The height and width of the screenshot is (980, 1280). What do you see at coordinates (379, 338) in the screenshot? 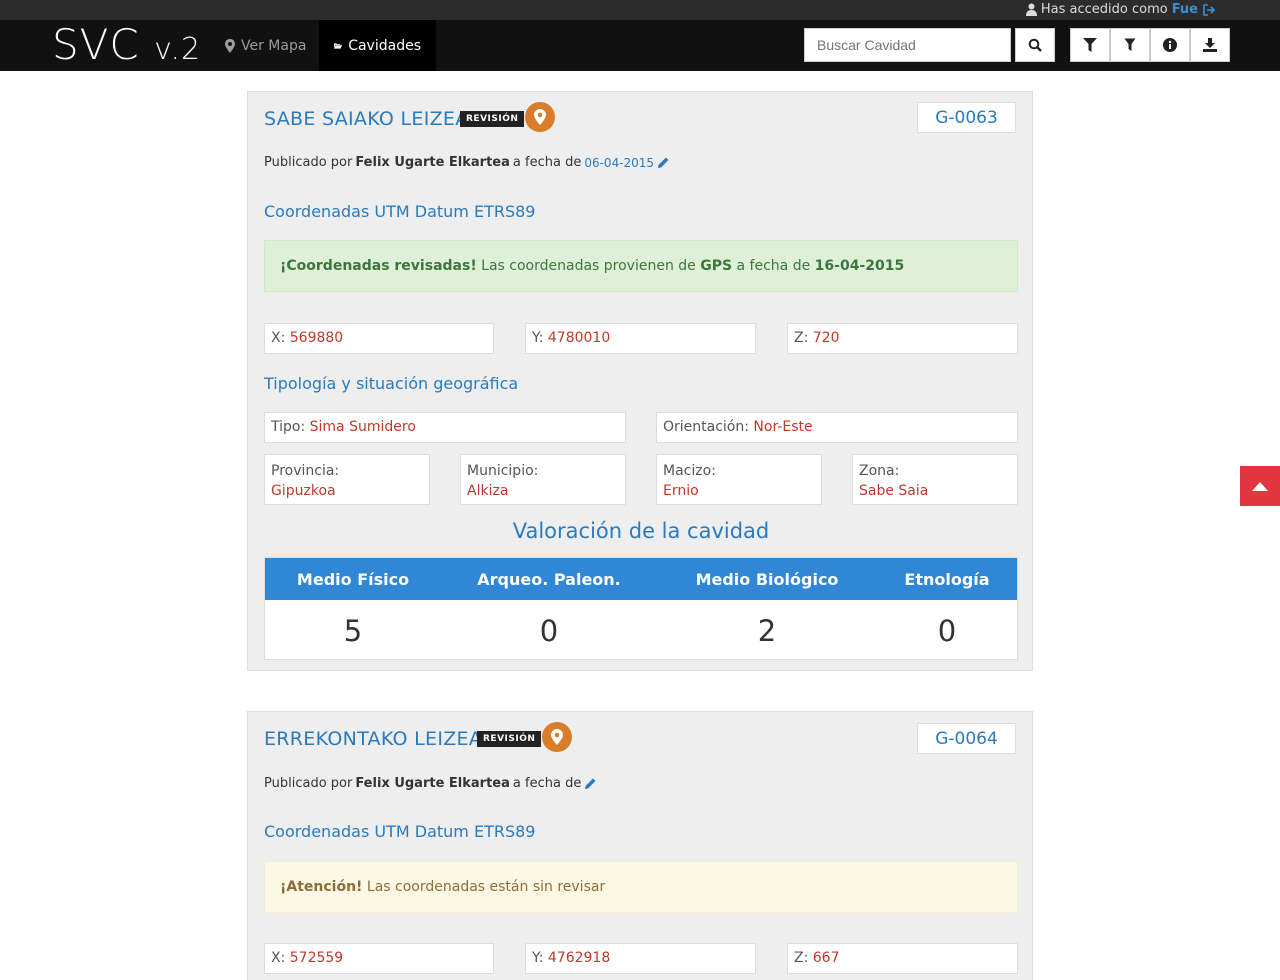
I see `coord-x-field: X: 569880` at bounding box center [379, 338].